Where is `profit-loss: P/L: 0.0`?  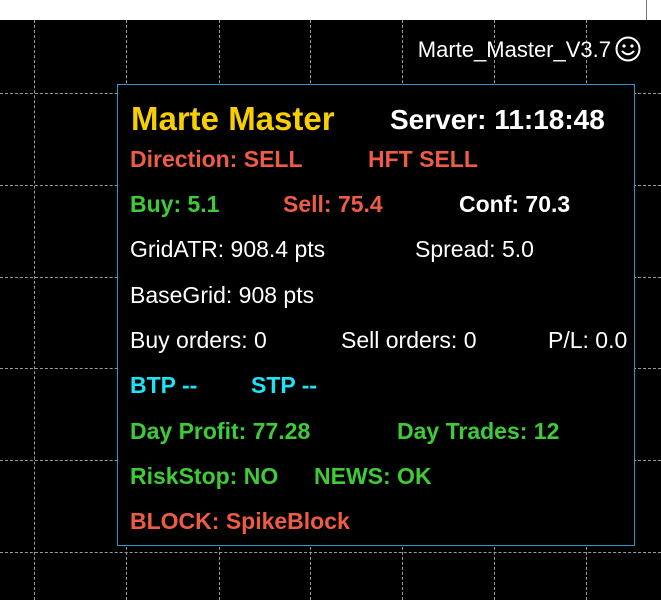
profit-loss: P/L: 0.0 is located at coordinates (588, 340).